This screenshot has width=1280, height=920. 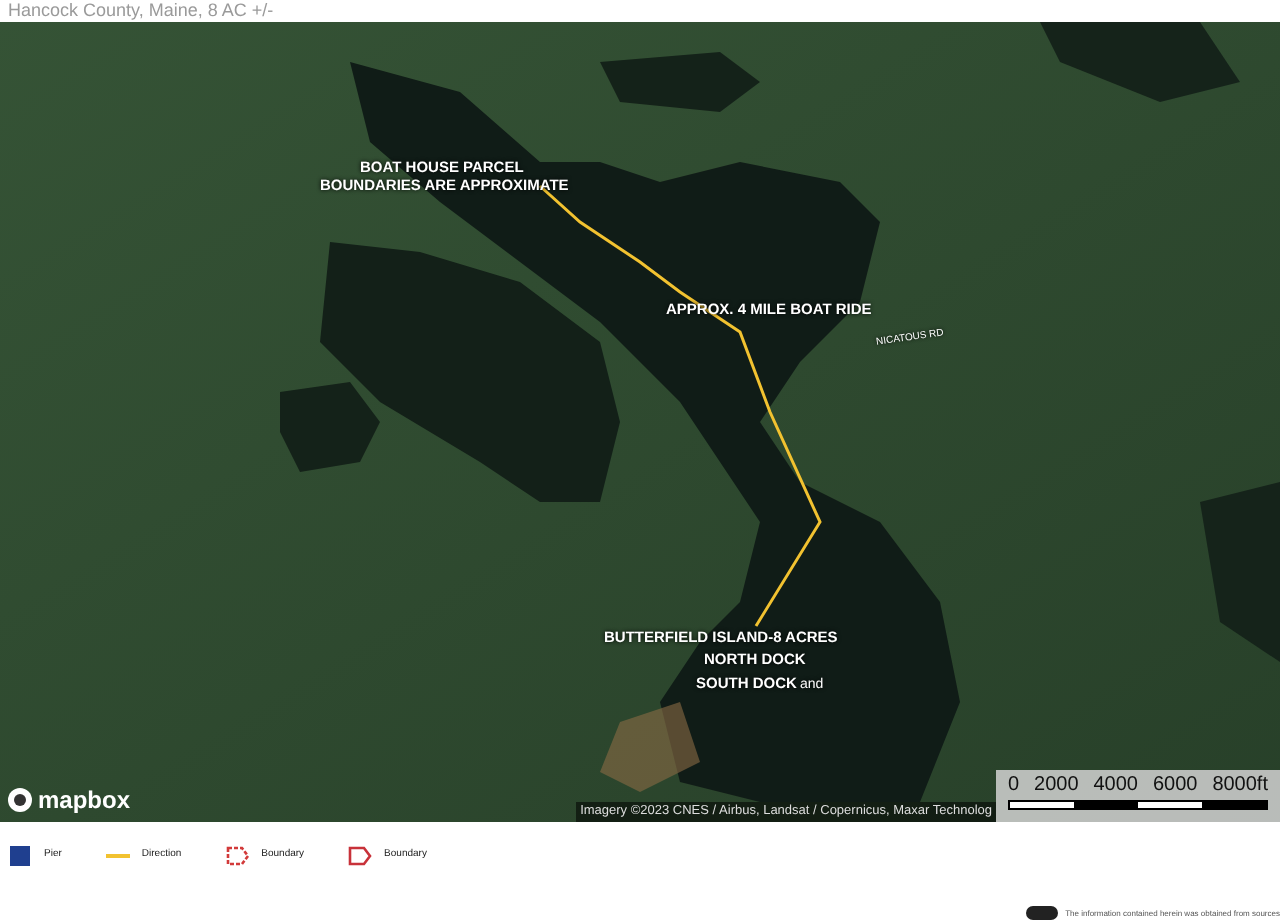 I want to click on listing-subtitle: Hancock County, Maine, 8 AC +/-, so click(x=141, y=11).